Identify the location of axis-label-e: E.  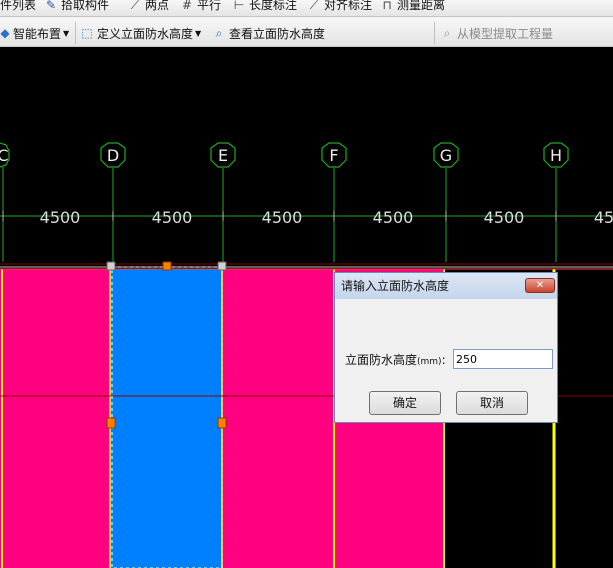
(223, 155).